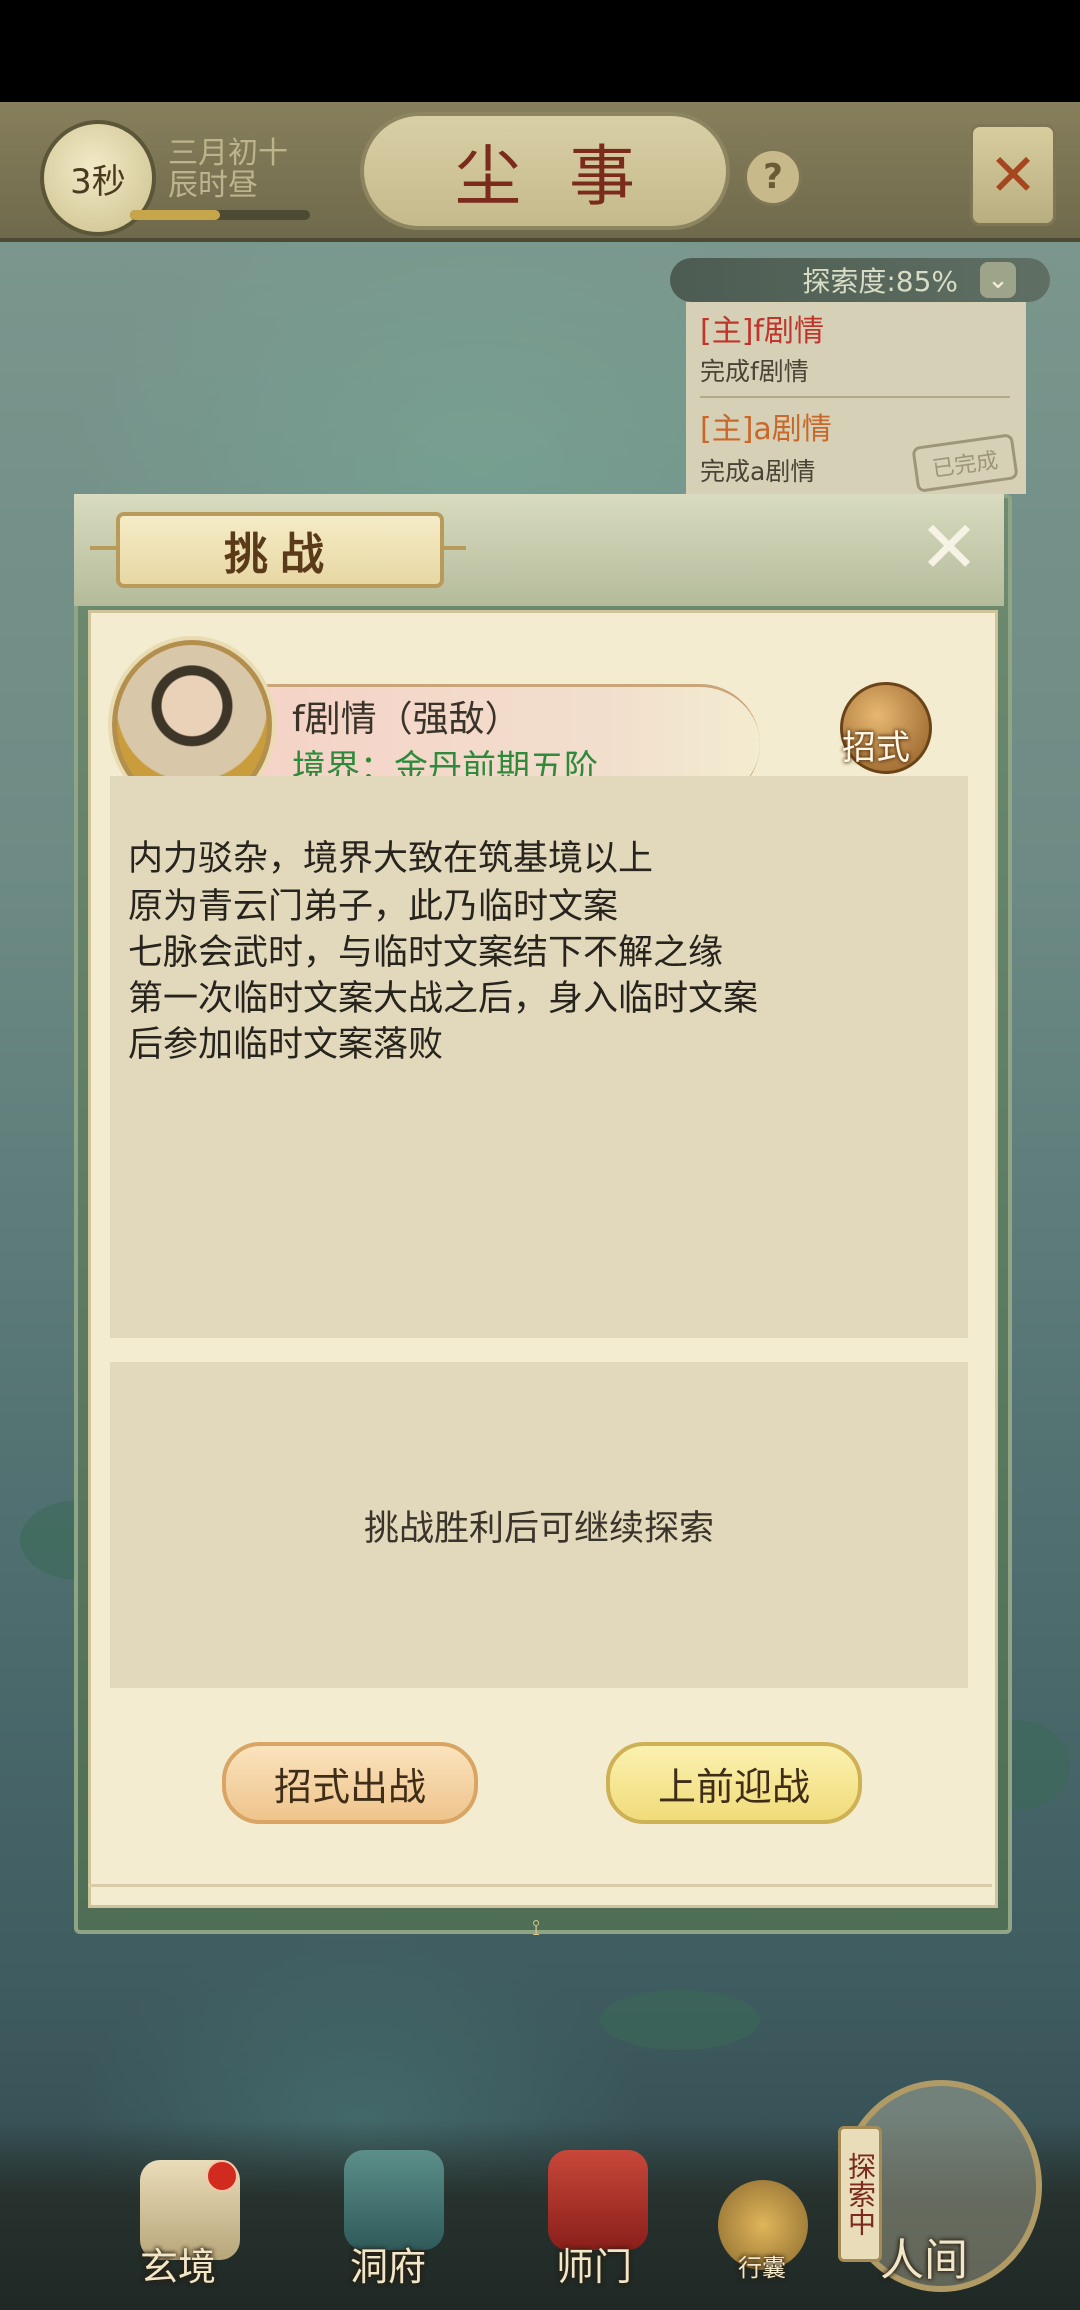 The height and width of the screenshot is (2310, 1080). Describe the element at coordinates (213, 185) in the screenshot. I see `time-of-day: 辰时昼` at that location.